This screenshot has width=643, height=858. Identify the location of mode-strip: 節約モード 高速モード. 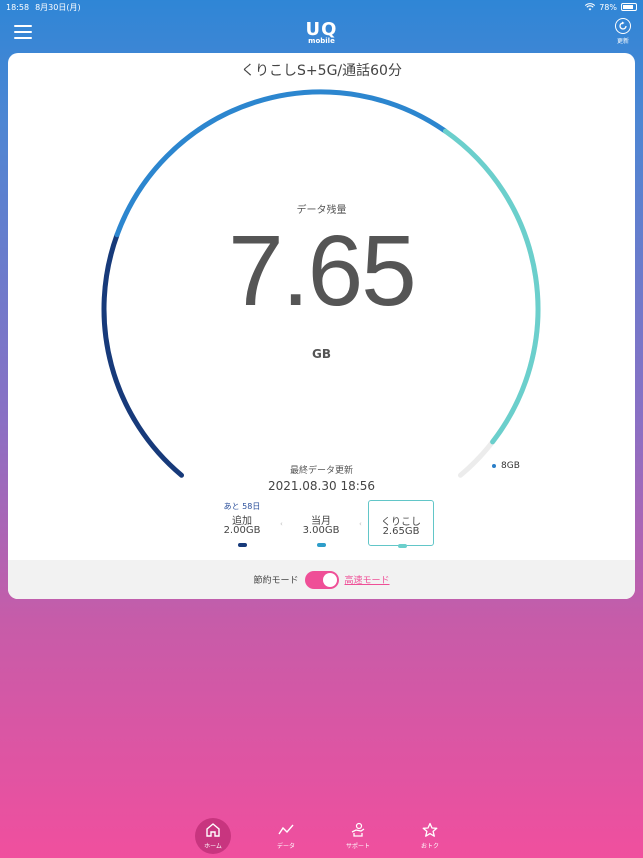
(321, 579).